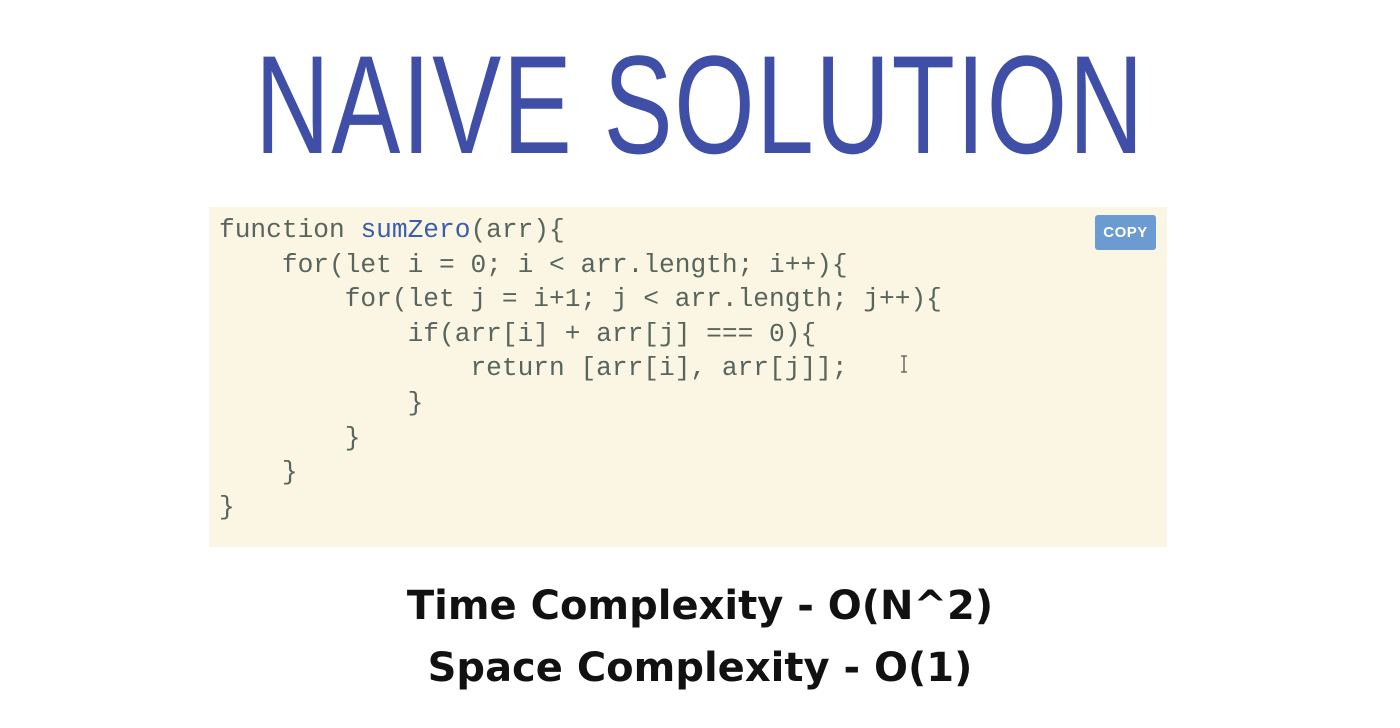  I want to click on code-line-9: }, so click(580, 507).